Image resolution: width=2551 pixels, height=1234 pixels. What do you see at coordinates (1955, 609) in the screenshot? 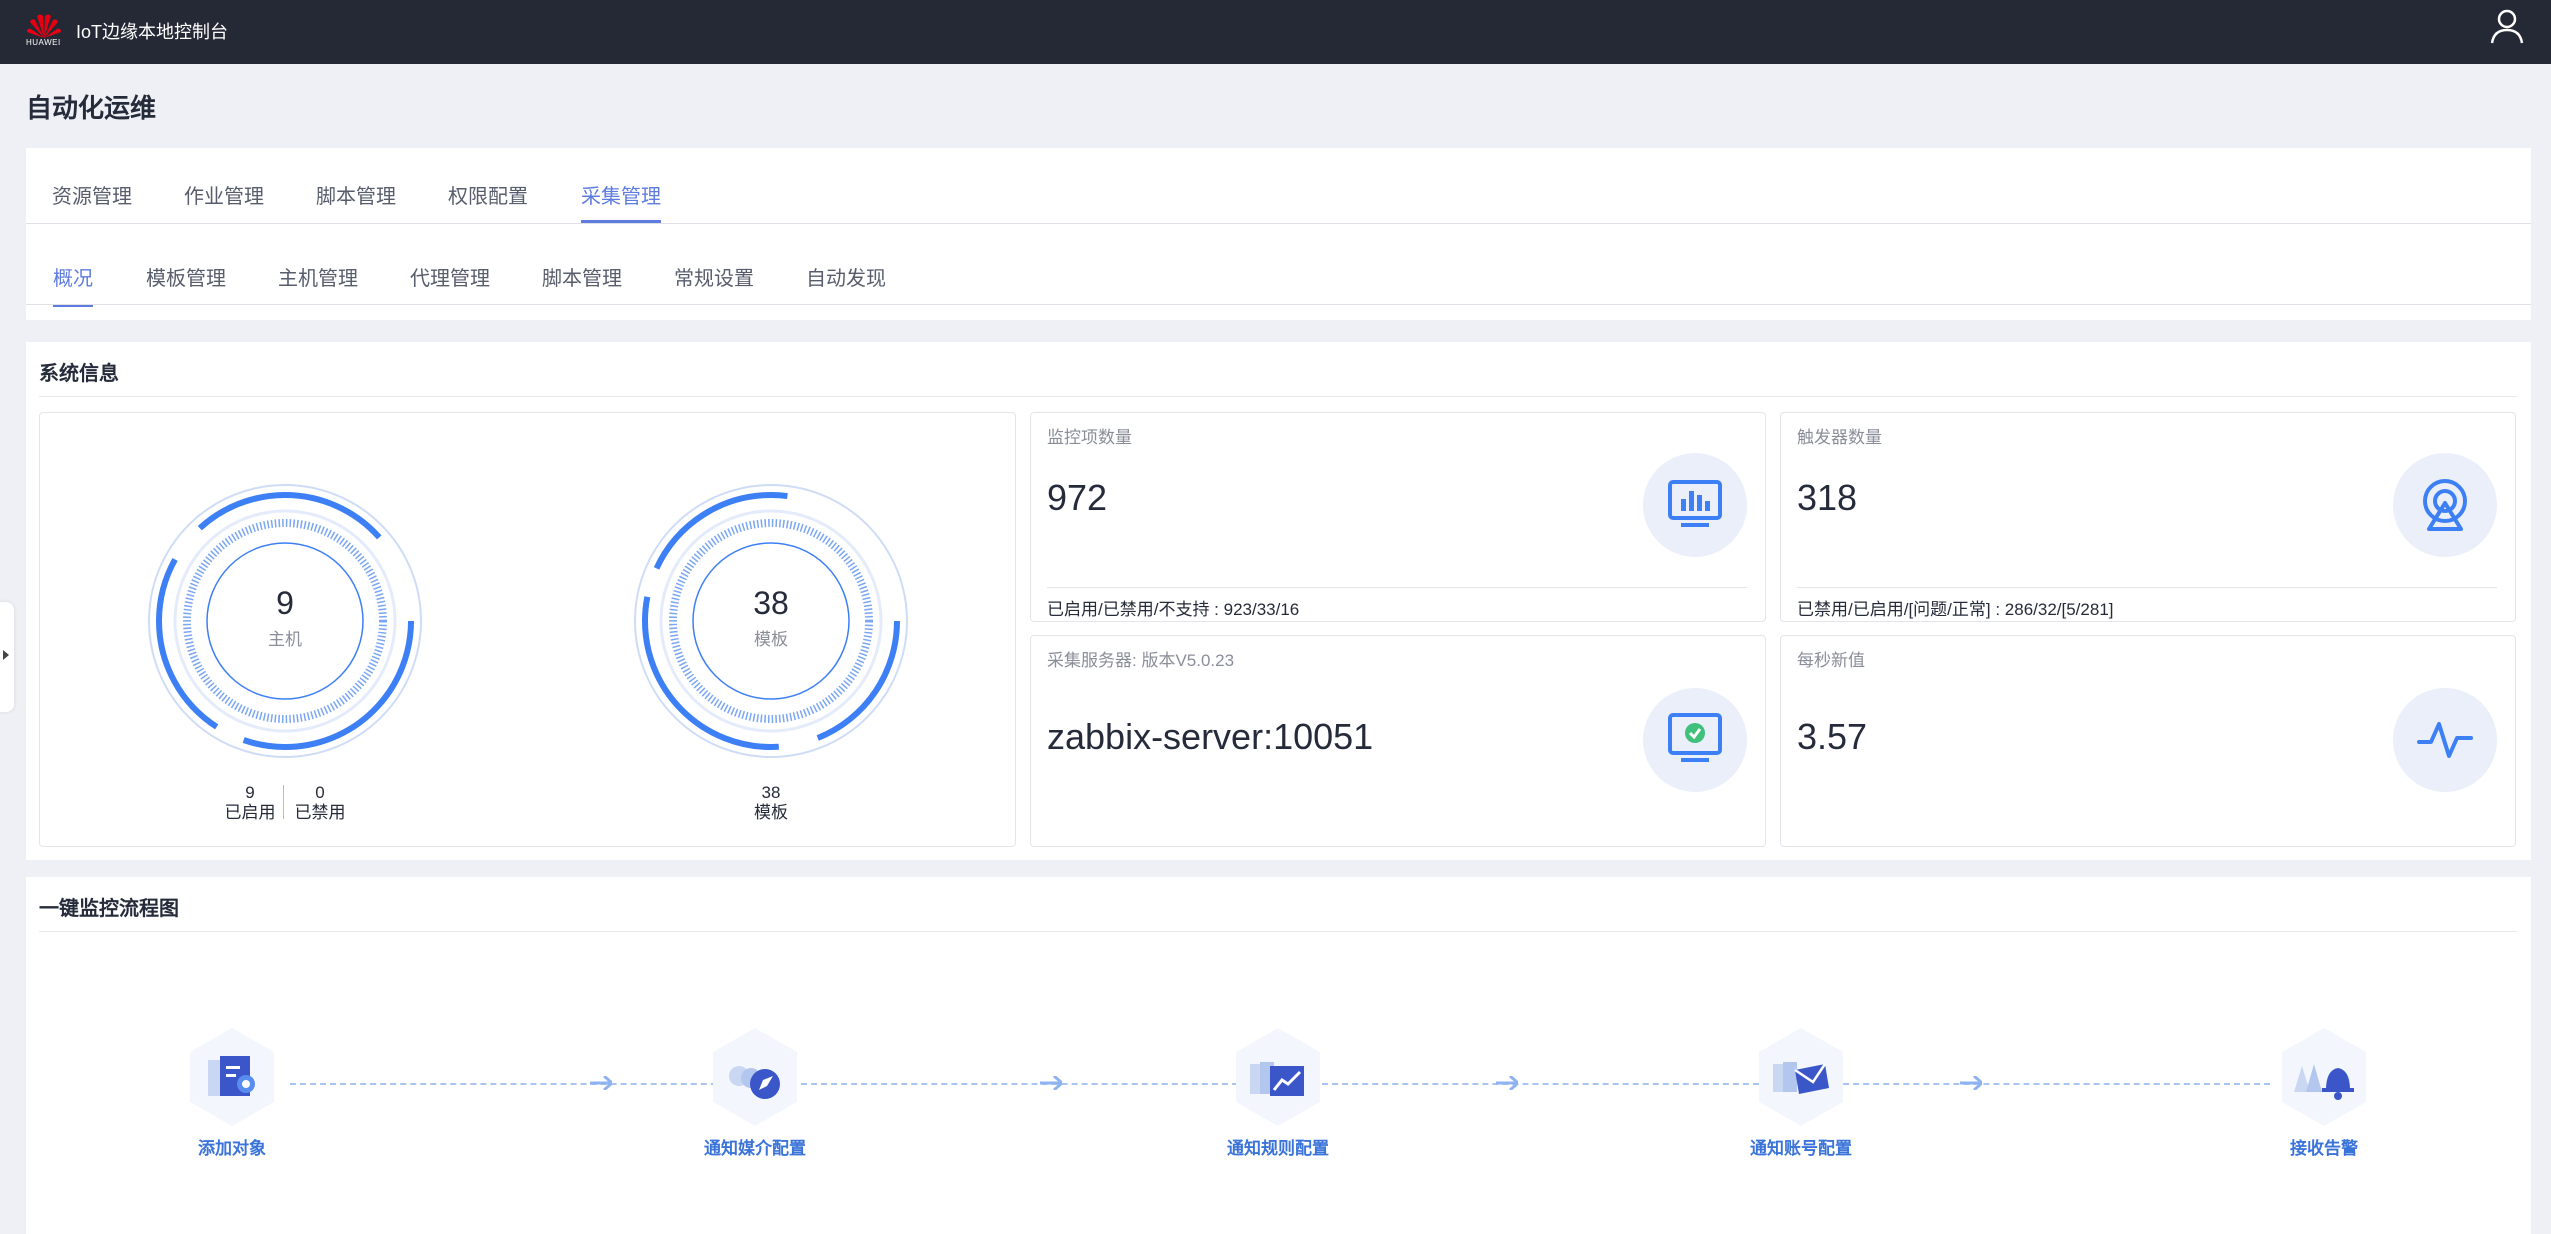
I see `triggers-foot: 已禁用/已启用/[问题/正常] : 286/32/[5/281]` at bounding box center [1955, 609].